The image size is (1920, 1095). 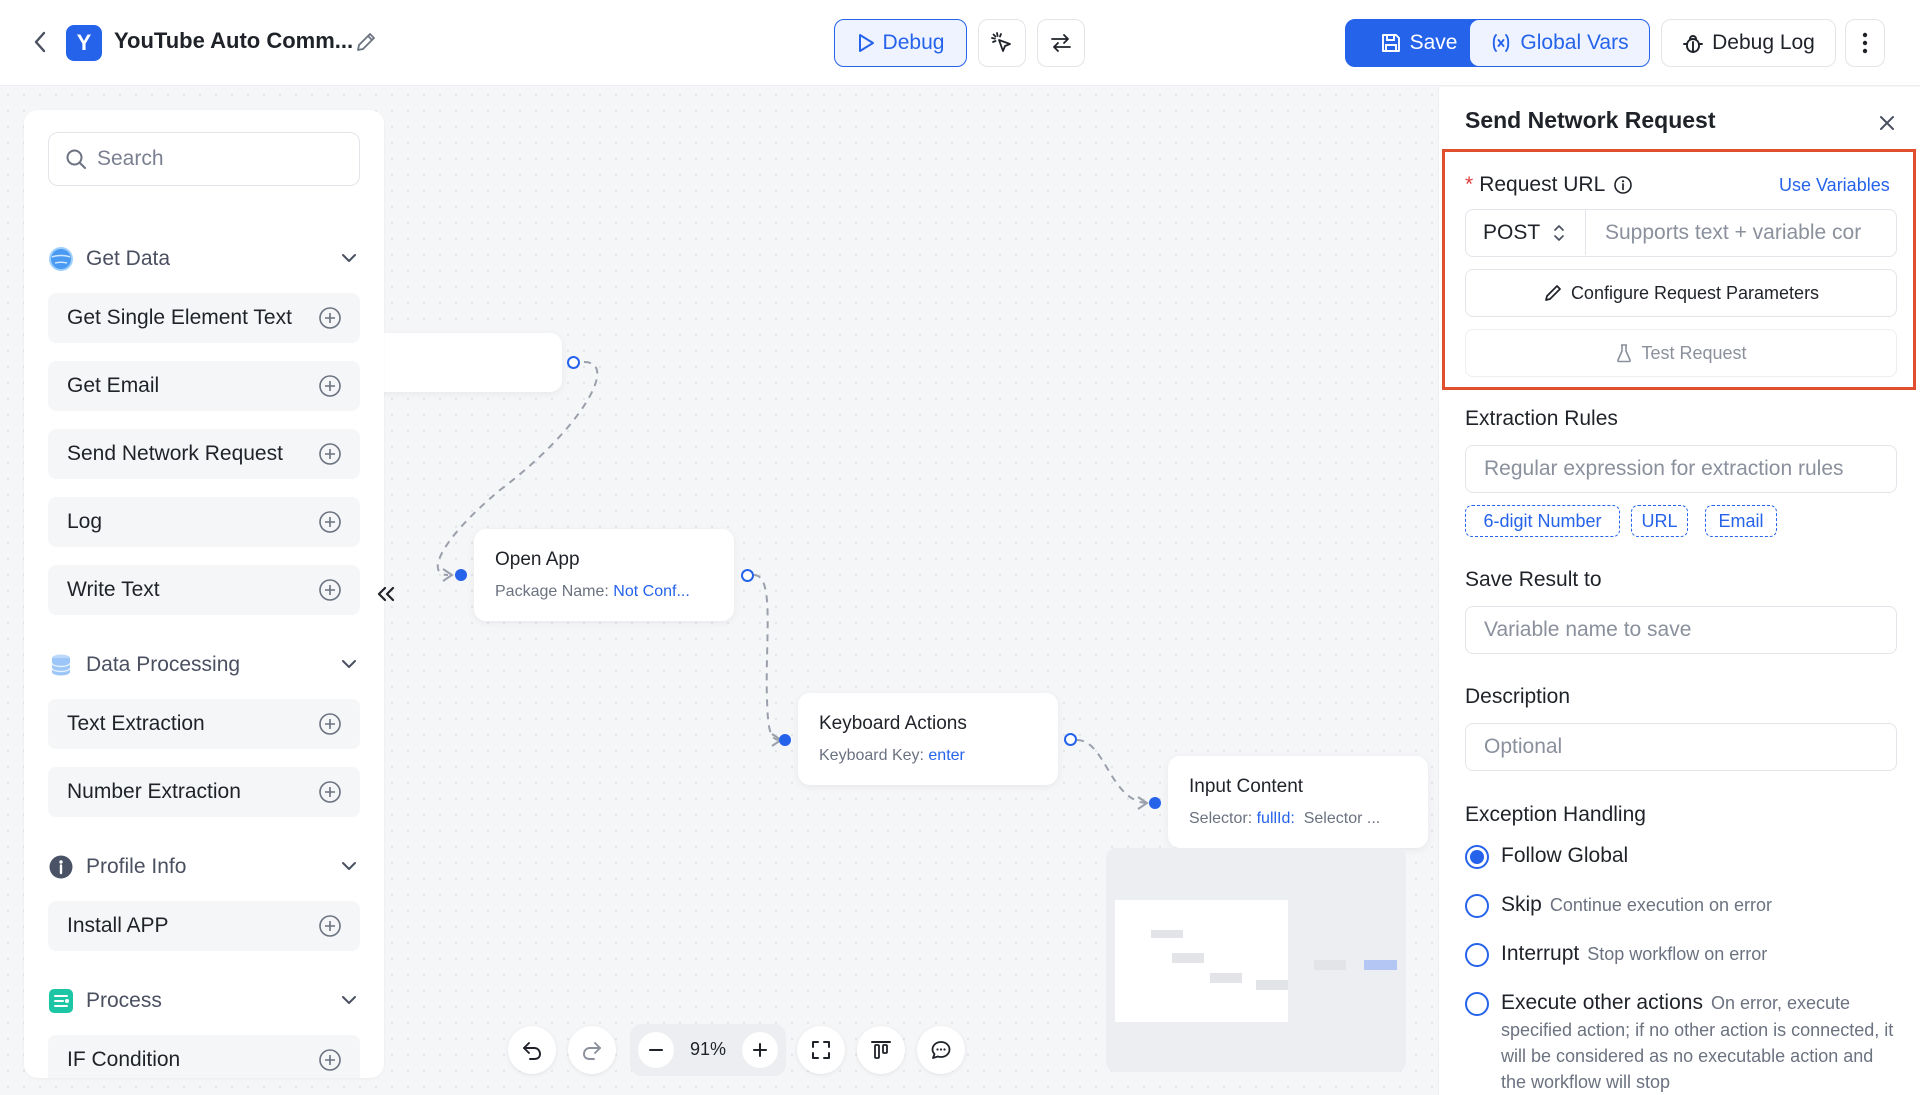 I want to click on align-top-icon, so click(x=881, y=1050).